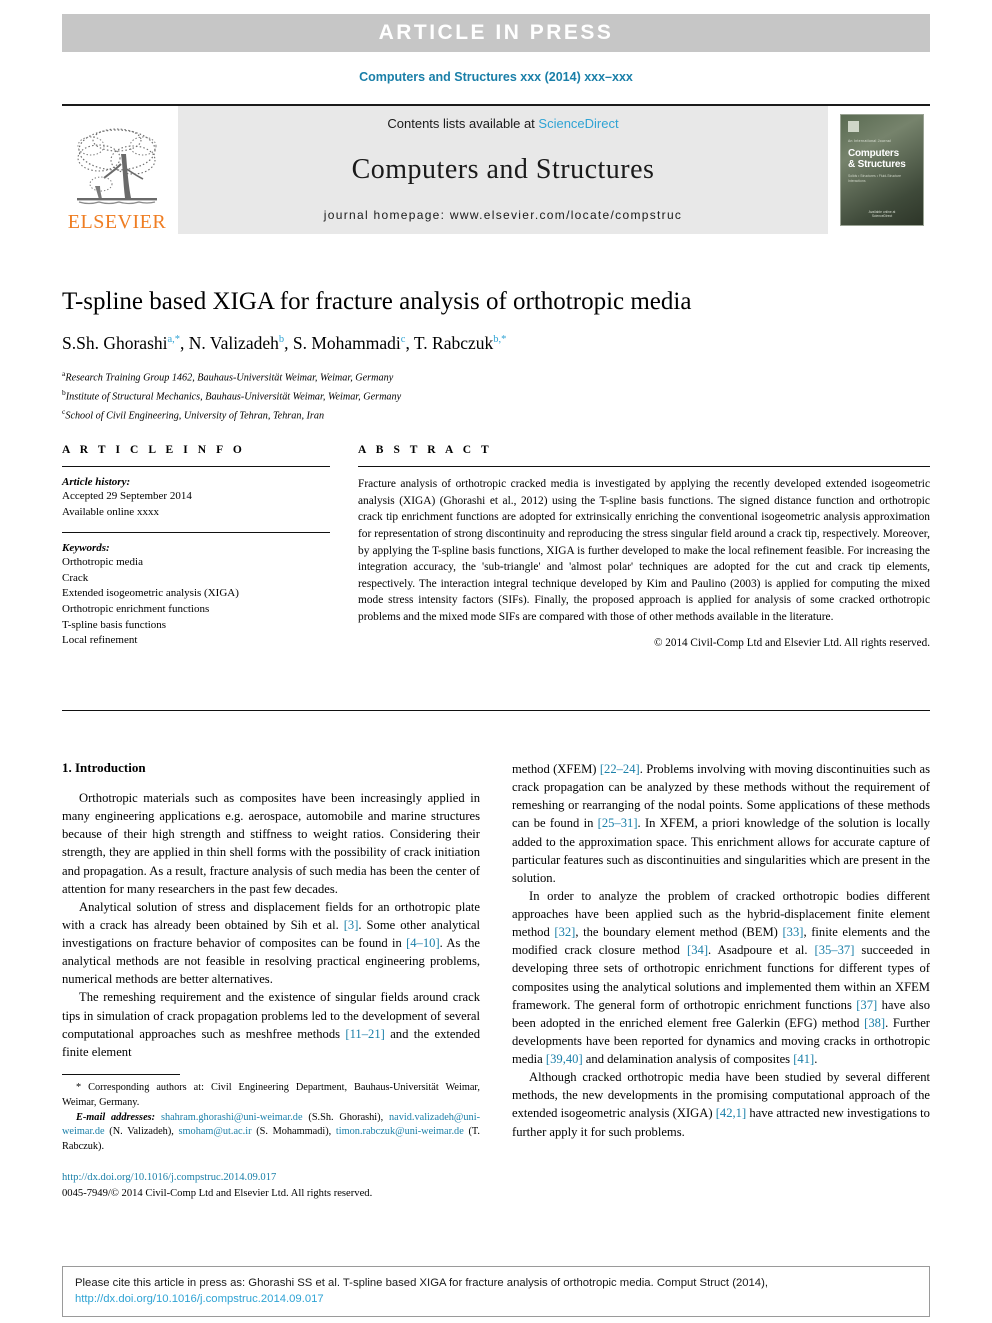  What do you see at coordinates (496, 710) in the screenshot?
I see `abstract-bottom-divider` at bounding box center [496, 710].